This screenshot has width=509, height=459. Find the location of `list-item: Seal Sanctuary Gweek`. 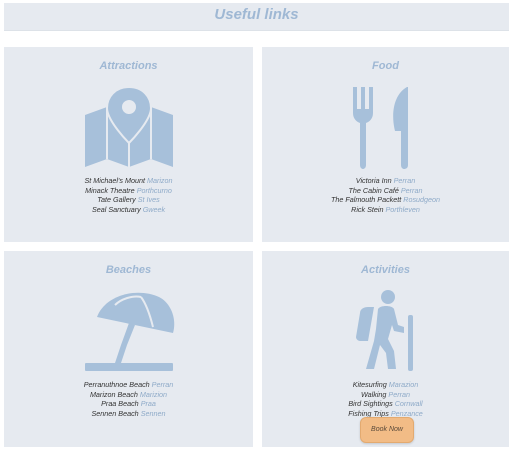

list-item: Seal Sanctuary Gweek is located at coordinates (128, 210).